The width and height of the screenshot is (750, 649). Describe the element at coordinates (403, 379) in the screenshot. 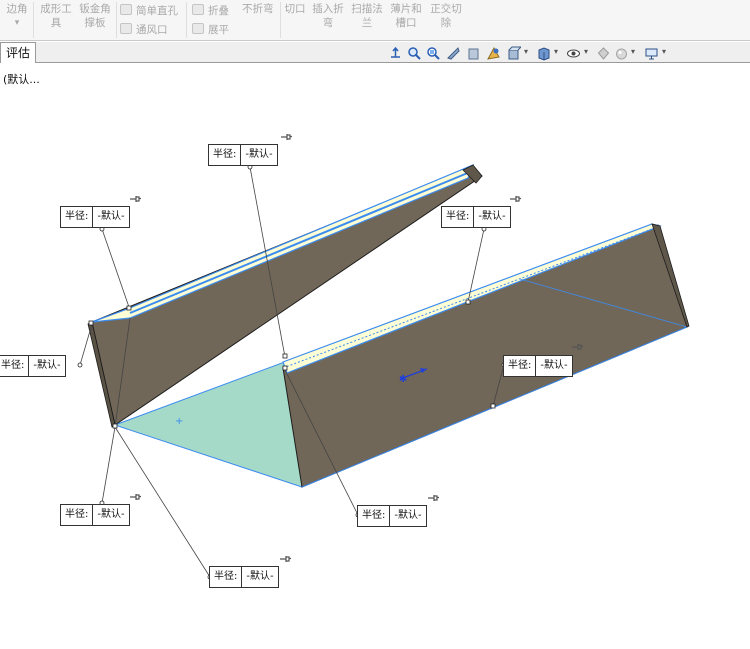

I see `origin-marker-icon: ✱` at that location.